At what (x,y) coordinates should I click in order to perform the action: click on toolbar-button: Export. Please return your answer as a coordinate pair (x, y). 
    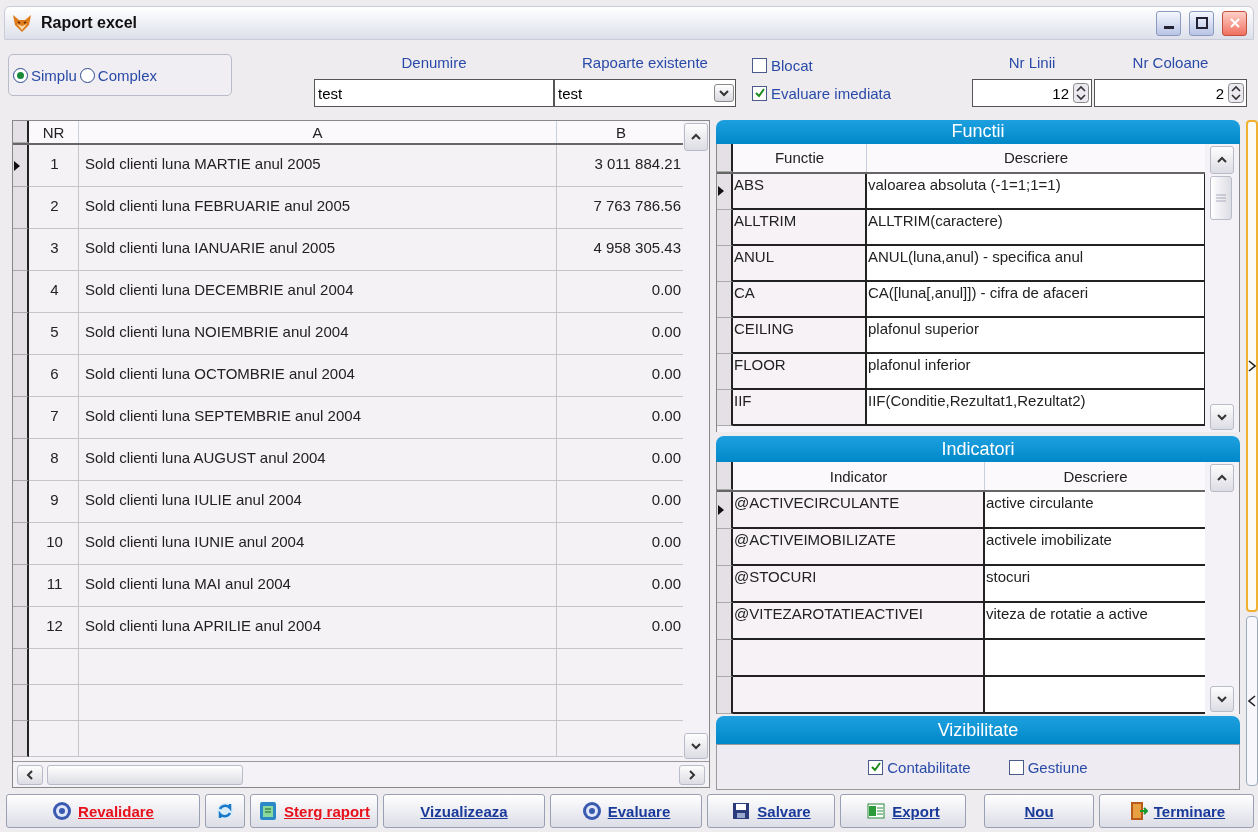
    Looking at the image, I should click on (903, 811).